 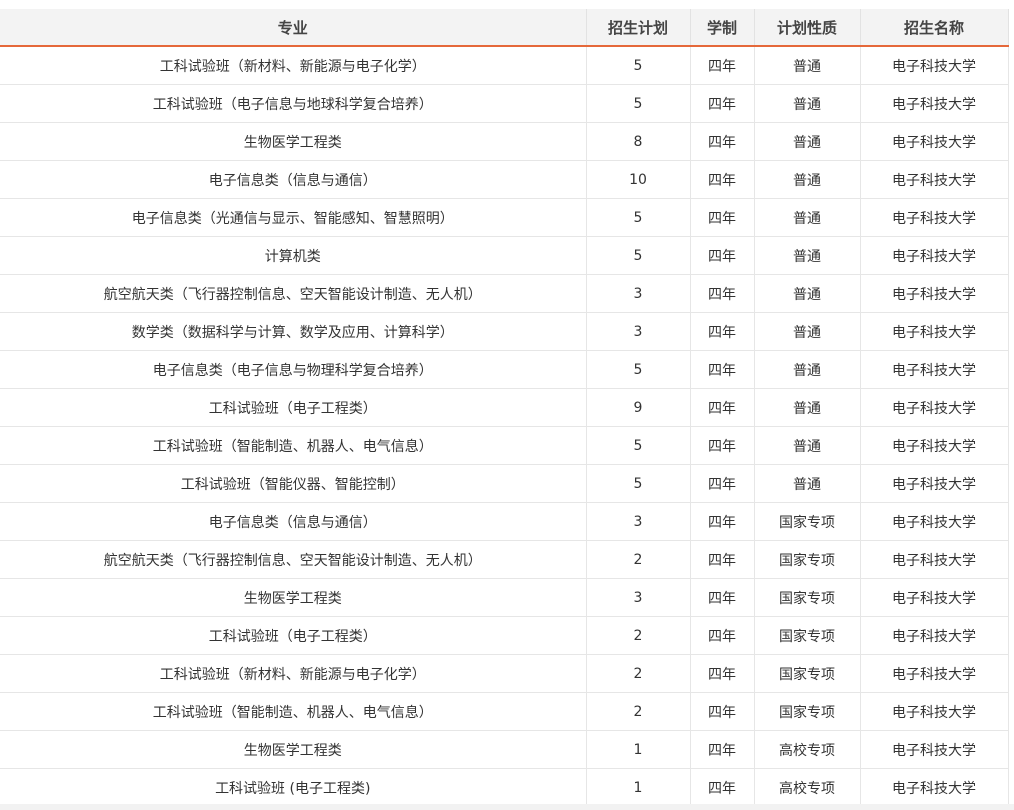 What do you see at coordinates (638, 179) in the screenshot?
I see `cell-plan: 10` at bounding box center [638, 179].